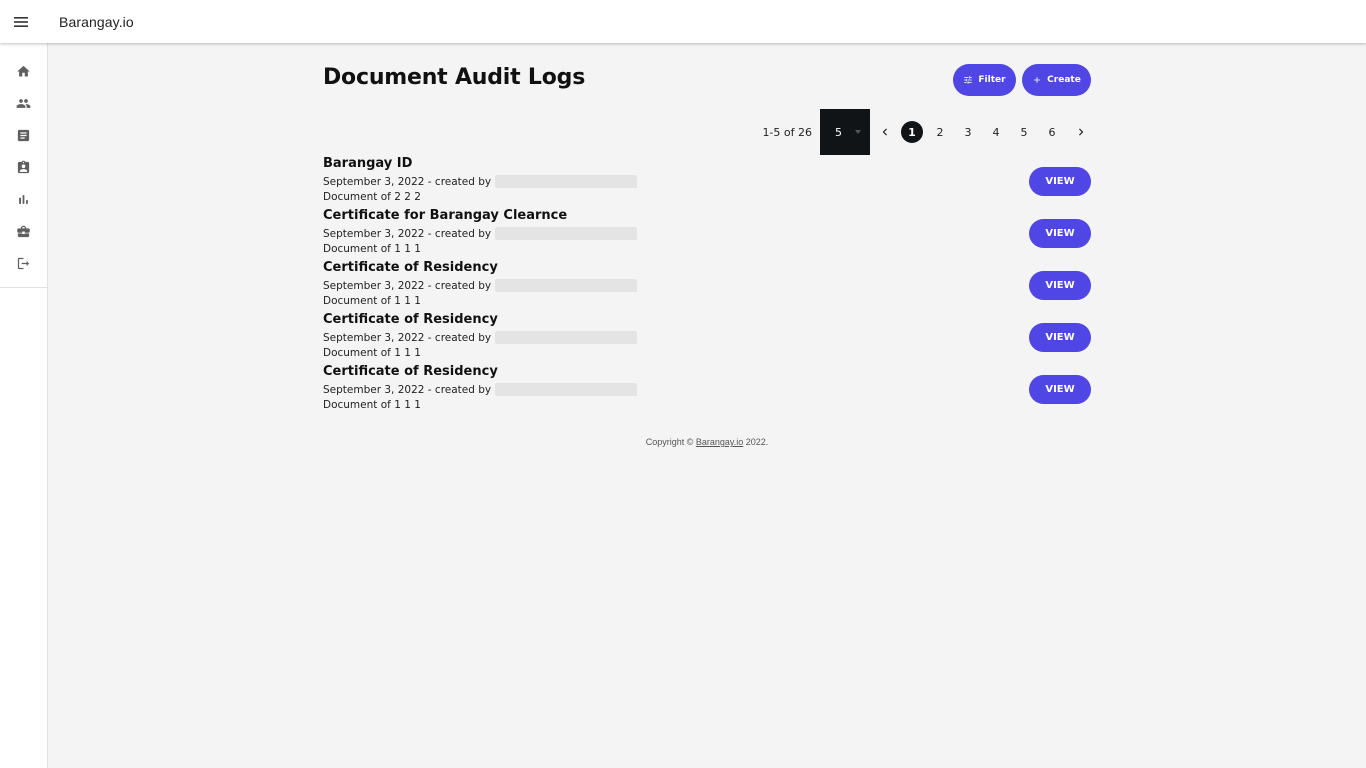 The width and height of the screenshot is (1366, 768). What do you see at coordinates (926, 132) in the screenshot?
I see `pagination: 1-5 of 26 5 1 2 3 4 5 6` at bounding box center [926, 132].